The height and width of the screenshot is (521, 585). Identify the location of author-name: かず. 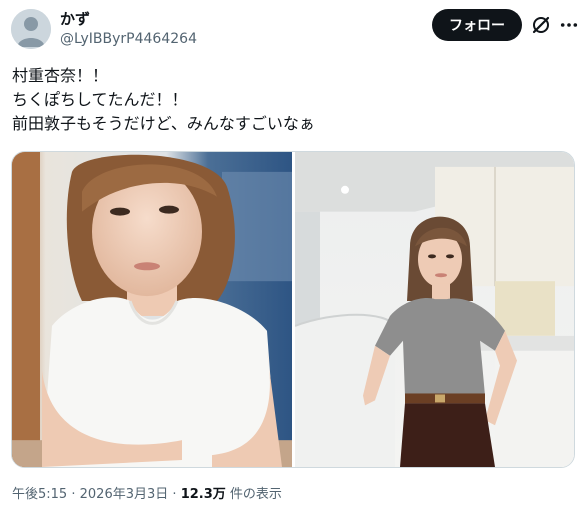
(75, 19).